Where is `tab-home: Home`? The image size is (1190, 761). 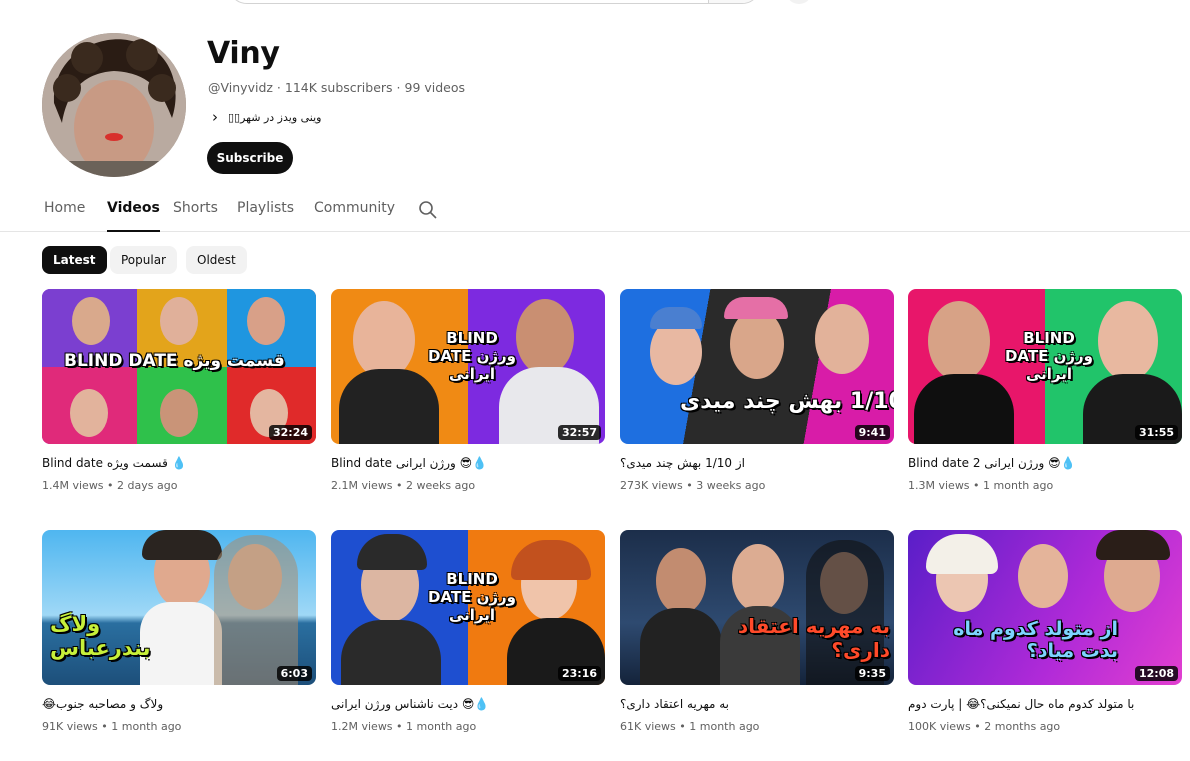 tab-home: Home is located at coordinates (64, 216).